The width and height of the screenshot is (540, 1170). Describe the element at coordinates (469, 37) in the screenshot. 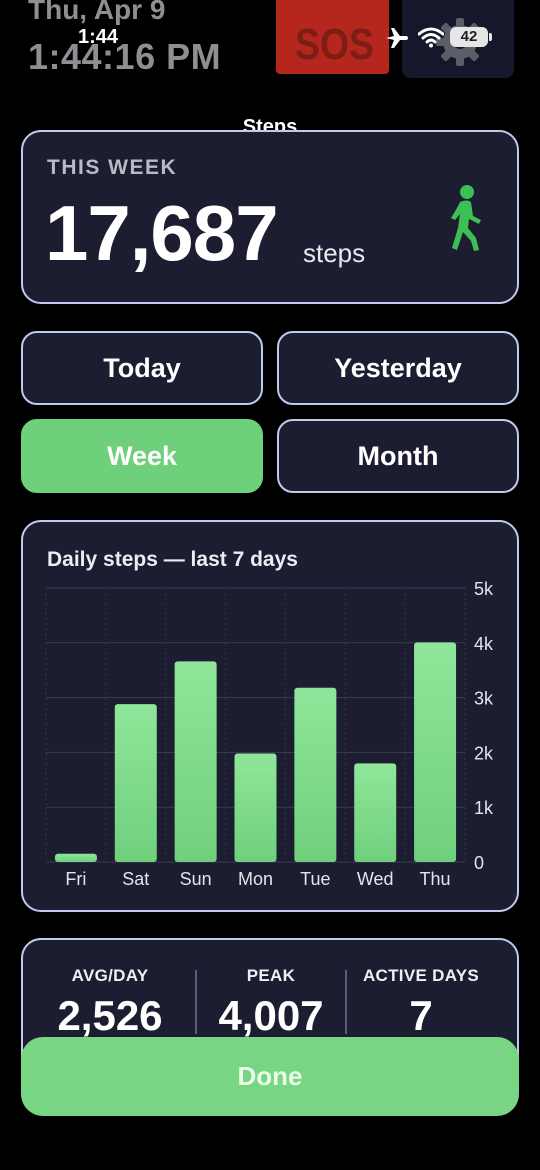

I see `battery-indicator: 42` at that location.